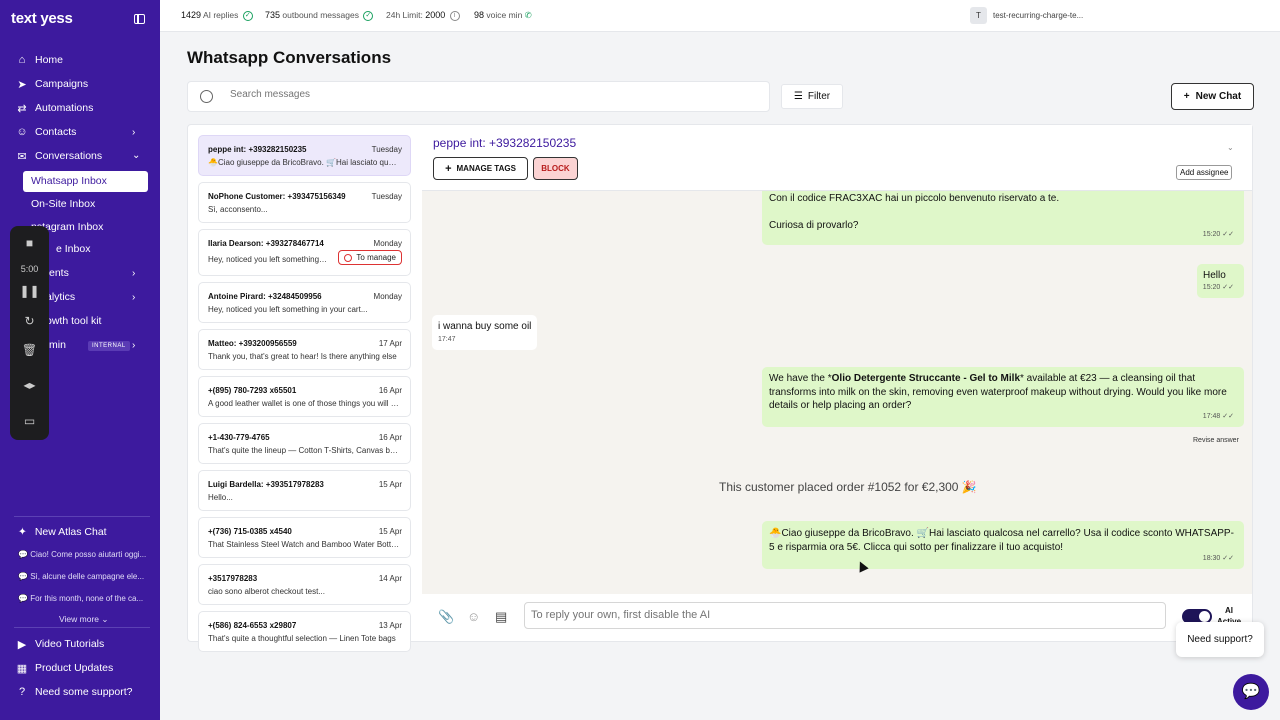 The width and height of the screenshot is (1280, 720). Describe the element at coordinates (22, 60) in the screenshot. I see `home-icon: ⌂` at that location.